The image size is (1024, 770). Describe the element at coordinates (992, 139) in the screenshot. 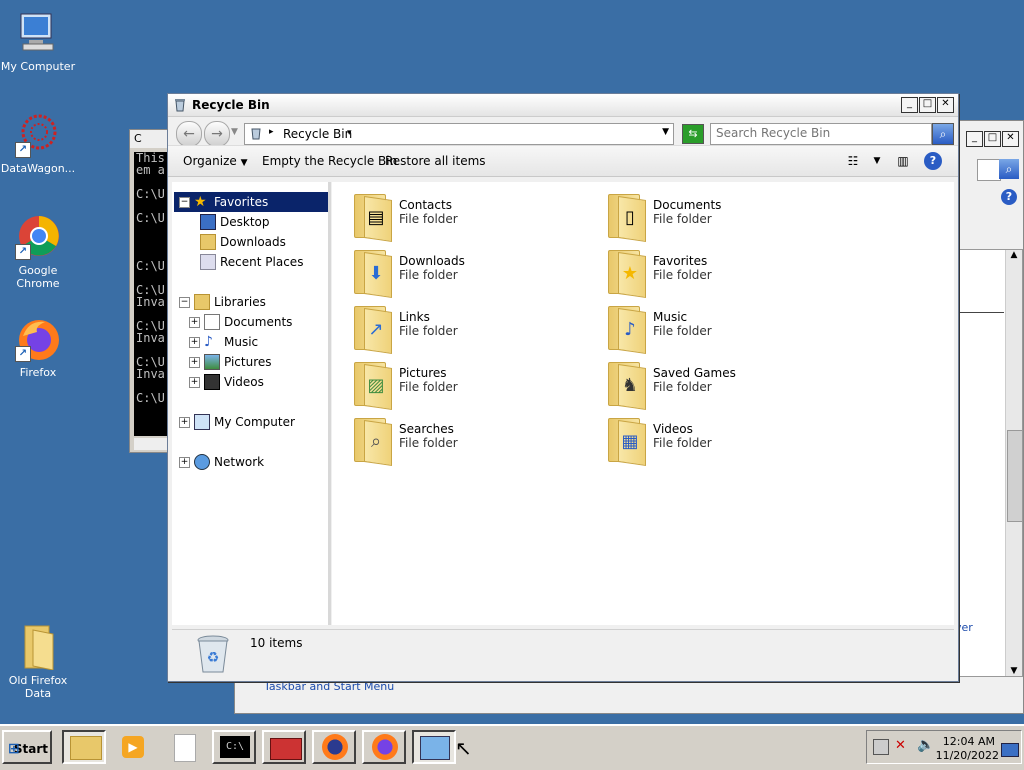

I see `bg-maximize-button: □` at that location.